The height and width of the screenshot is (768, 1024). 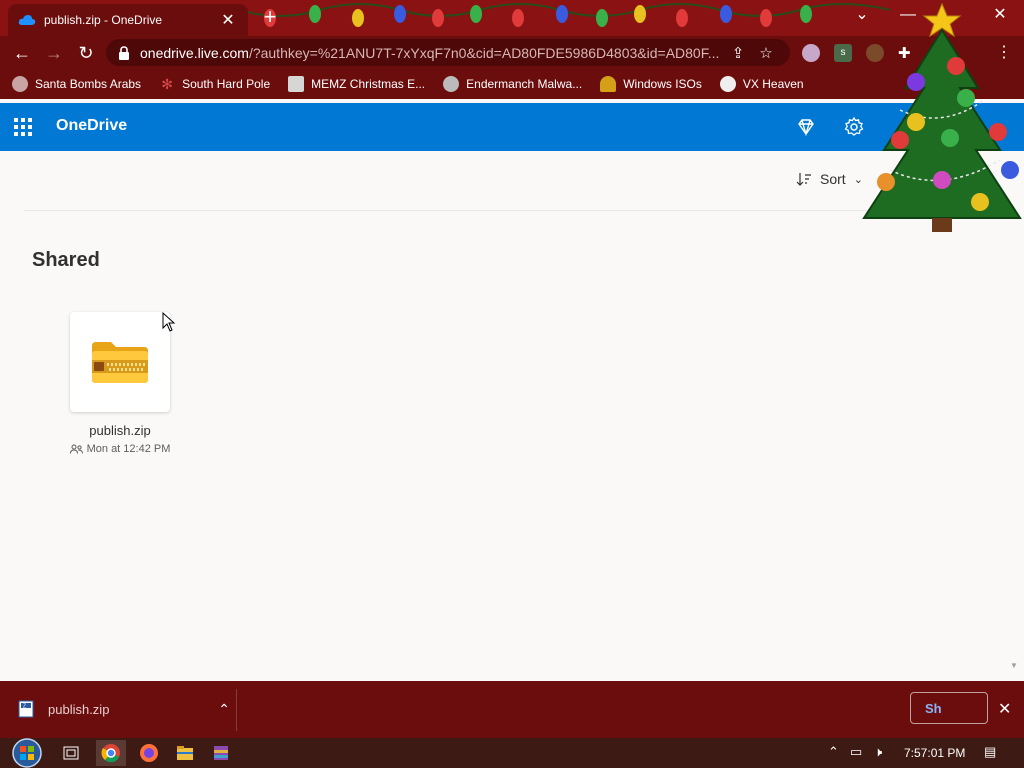 I want to click on zip-file-icon: Z, so click(x=26, y=709).